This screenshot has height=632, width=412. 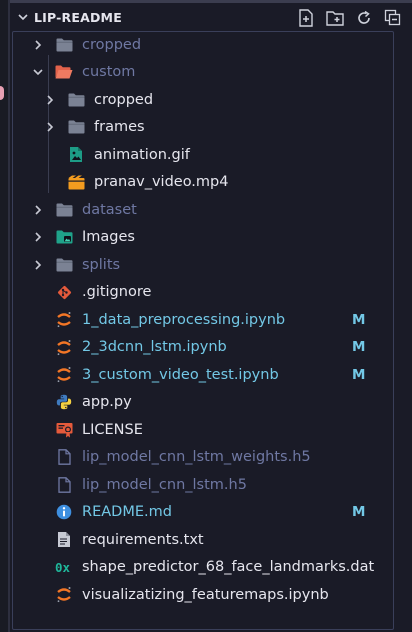 I want to click on tree-item-label: visualizatizing_featuremaps.ipynb, so click(x=205, y=594).